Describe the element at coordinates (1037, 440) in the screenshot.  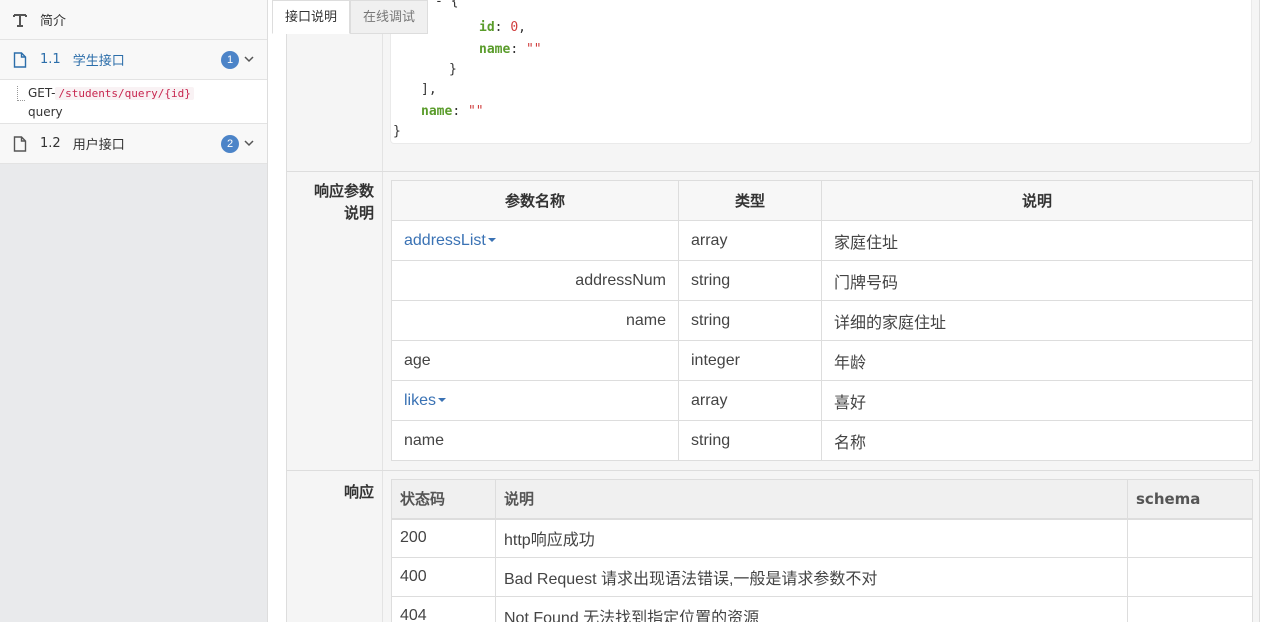
I see `param-desc-cell: 名称` at that location.